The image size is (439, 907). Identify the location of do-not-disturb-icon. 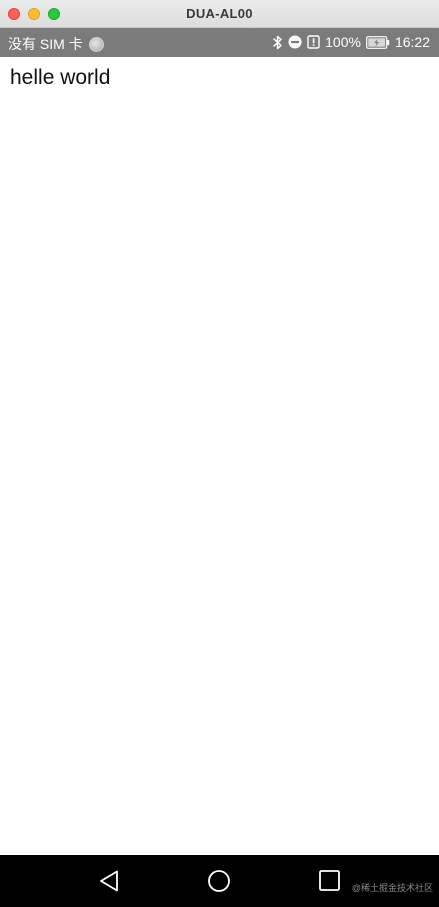
(295, 42).